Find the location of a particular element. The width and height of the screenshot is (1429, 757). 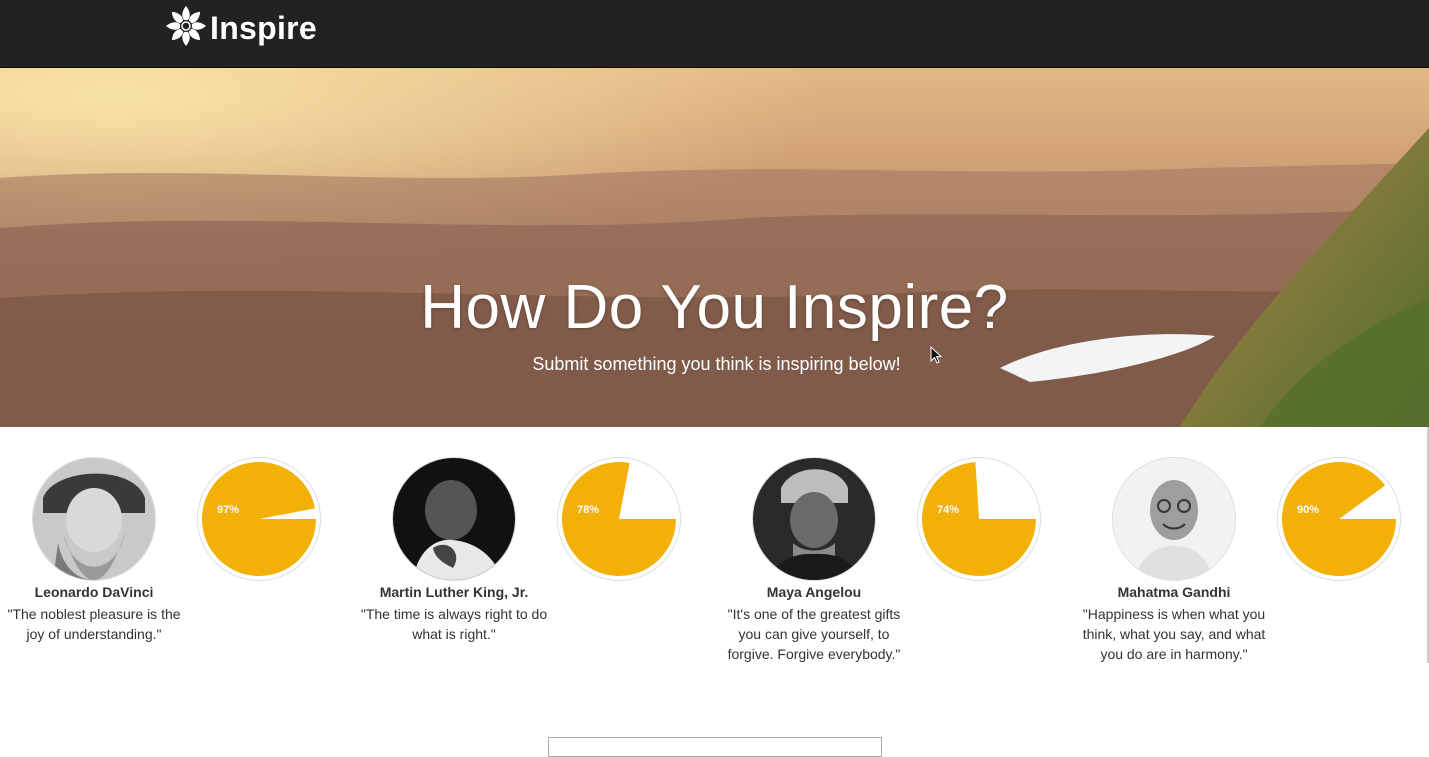

percent-label: 90% is located at coordinates (1308, 510).